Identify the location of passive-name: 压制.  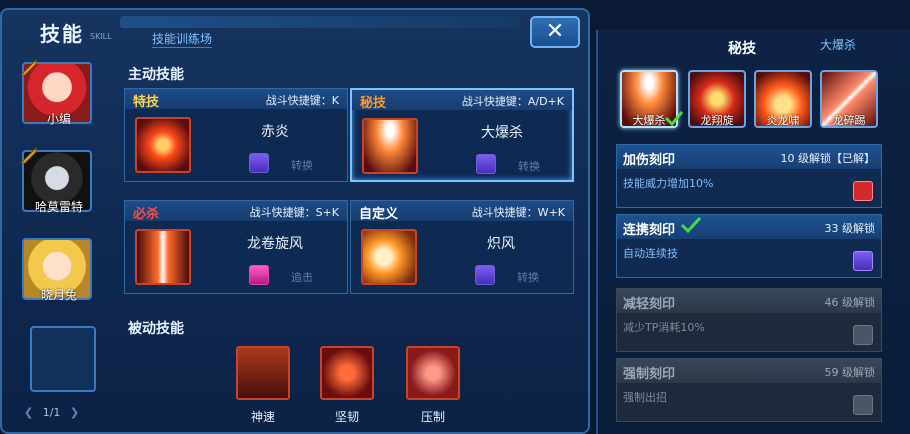
(432, 417).